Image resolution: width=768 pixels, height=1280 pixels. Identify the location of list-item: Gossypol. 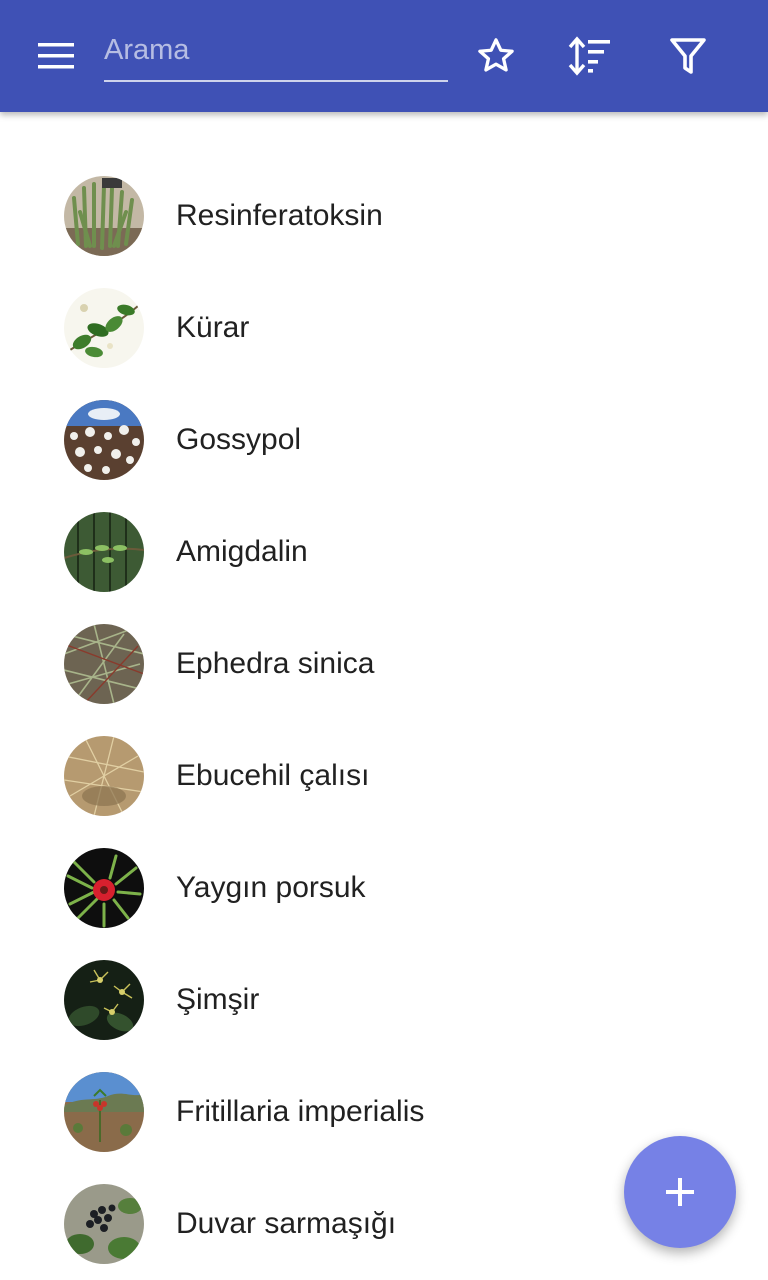
(384, 440).